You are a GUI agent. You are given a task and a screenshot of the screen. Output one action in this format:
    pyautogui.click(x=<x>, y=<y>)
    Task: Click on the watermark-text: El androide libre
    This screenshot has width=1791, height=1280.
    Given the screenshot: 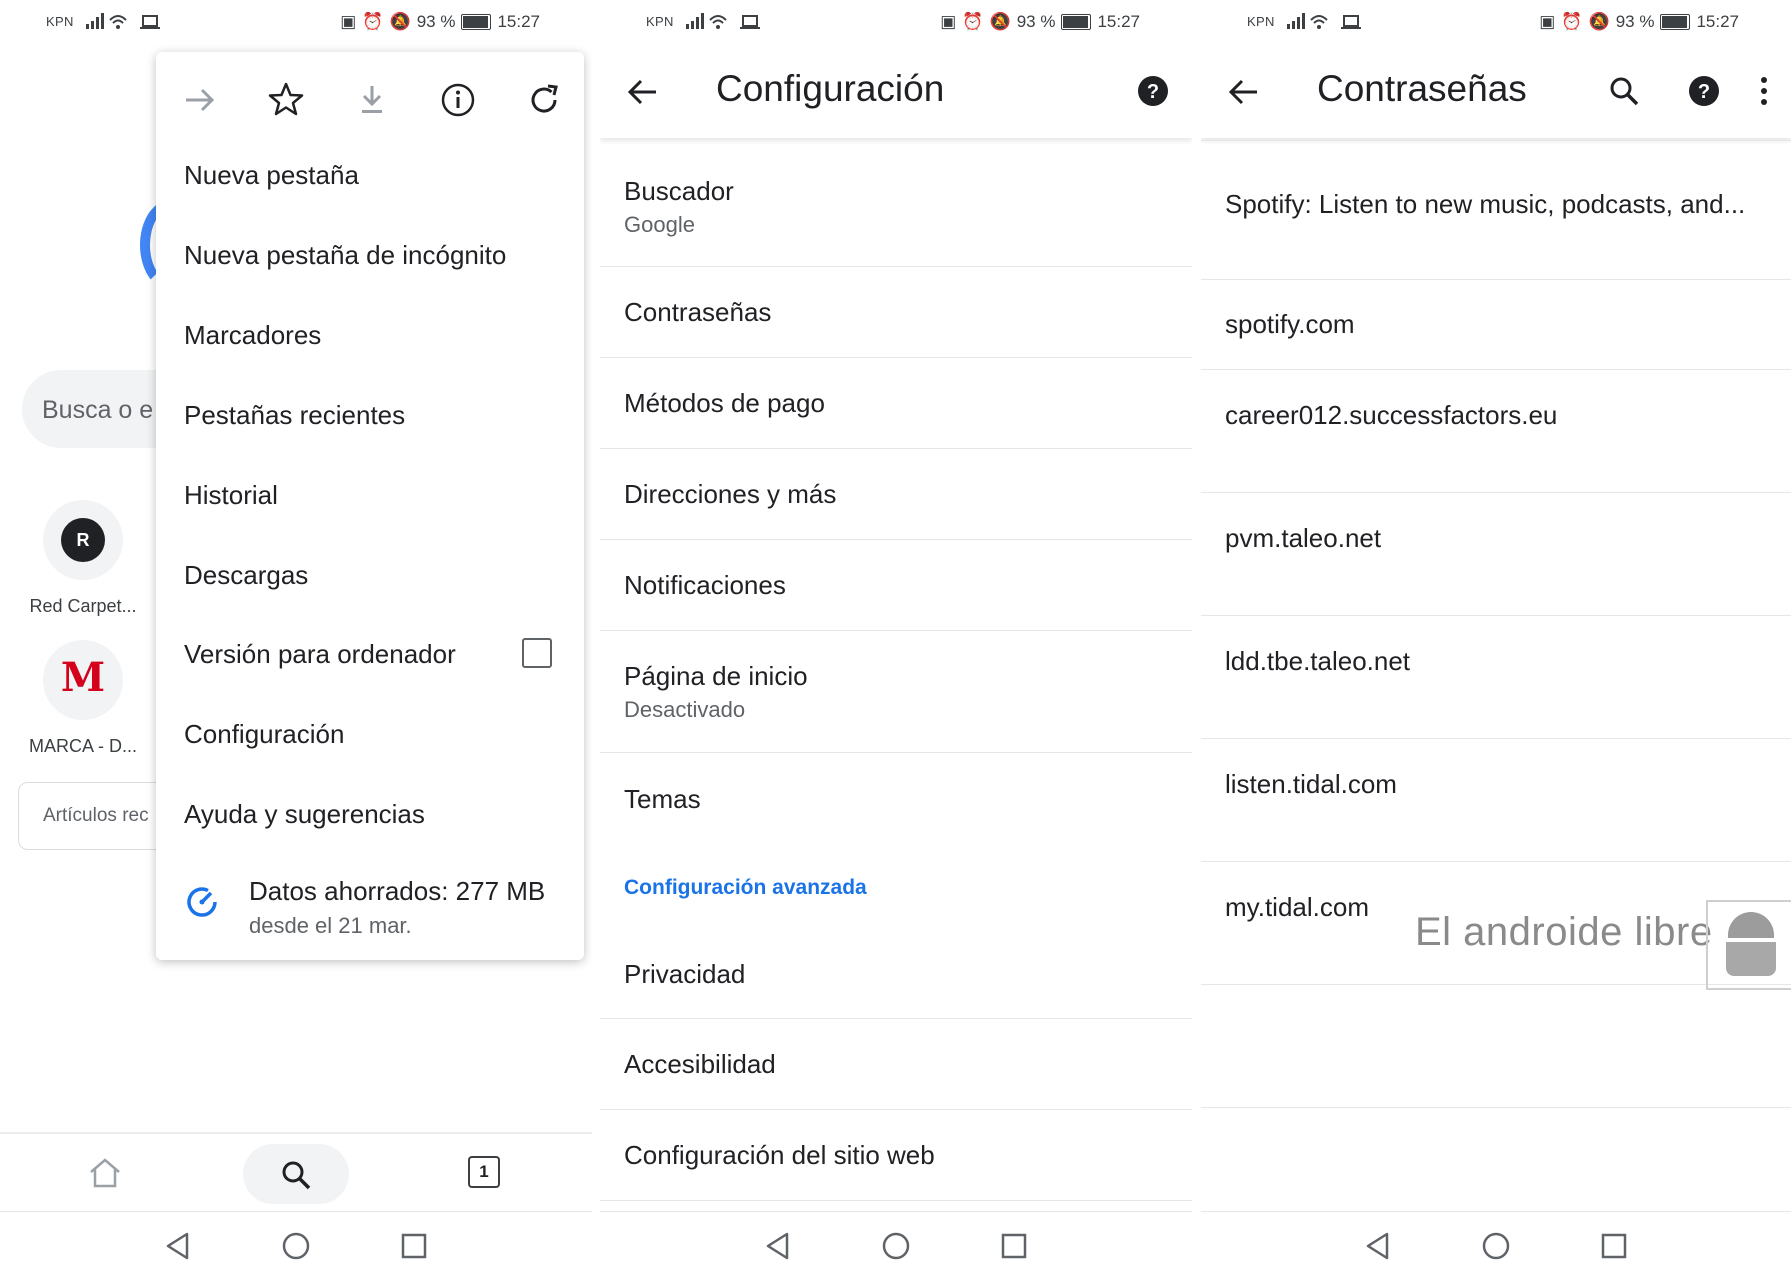 What is the action you would take?
    pyautogui.click(x=1564, y=932)
    